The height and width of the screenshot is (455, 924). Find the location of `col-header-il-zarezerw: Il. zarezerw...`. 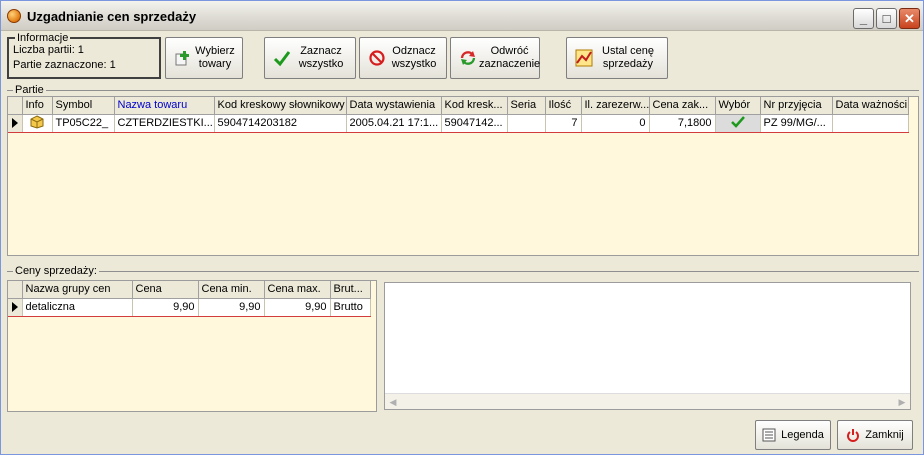

col-header-il-zarezerw: Il. zarezerw... is located at coordinates (615, 106).